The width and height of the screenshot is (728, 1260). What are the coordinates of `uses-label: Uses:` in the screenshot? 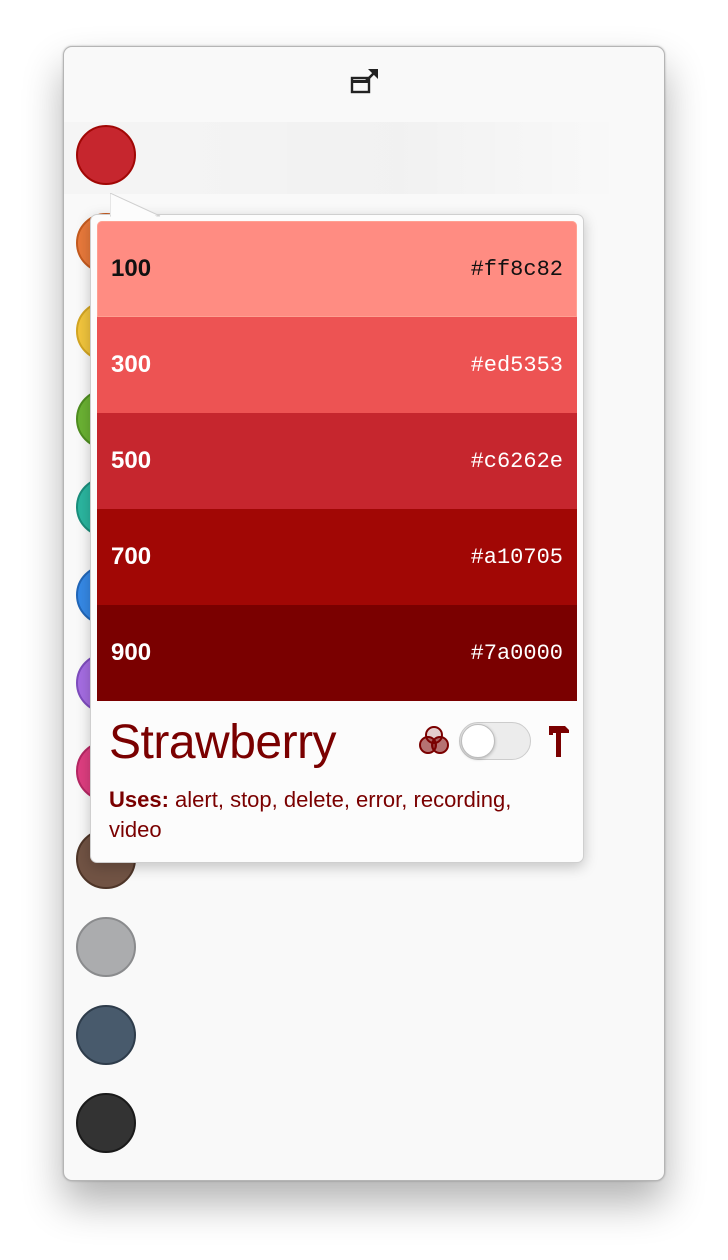 It's located at (139, 799).